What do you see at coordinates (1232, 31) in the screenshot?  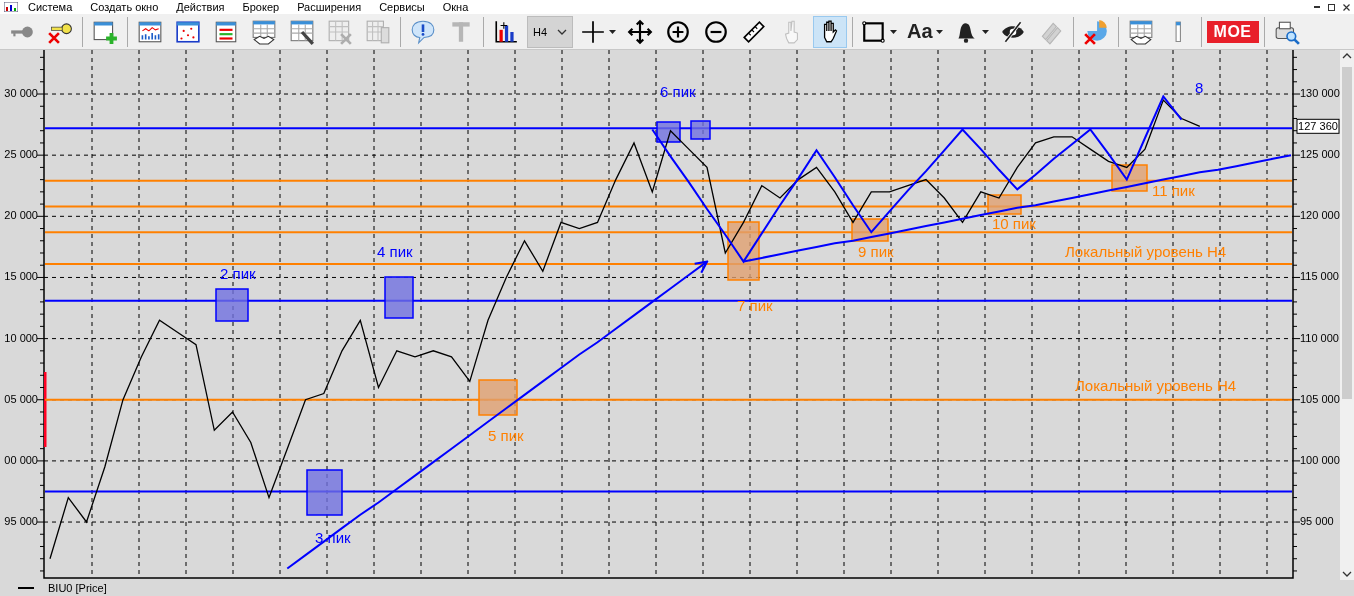 I see `exchange-button: MOE` at bounding box center [1232, 31].